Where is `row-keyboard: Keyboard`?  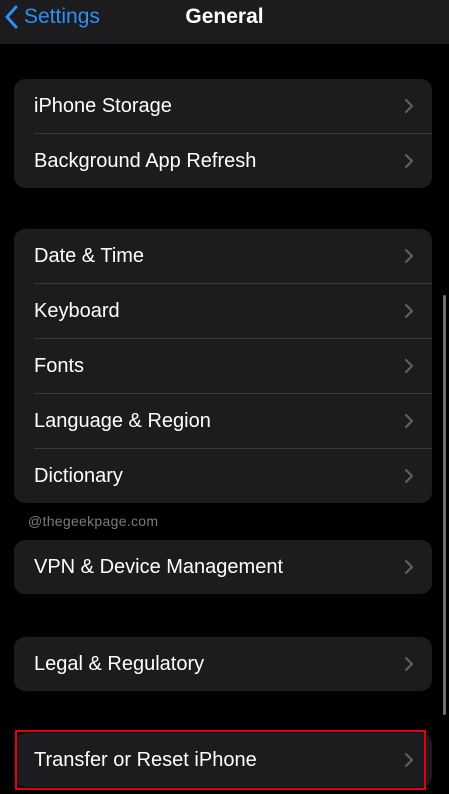
row-keyboard: Keyboard is located at coordinates (223, 311).